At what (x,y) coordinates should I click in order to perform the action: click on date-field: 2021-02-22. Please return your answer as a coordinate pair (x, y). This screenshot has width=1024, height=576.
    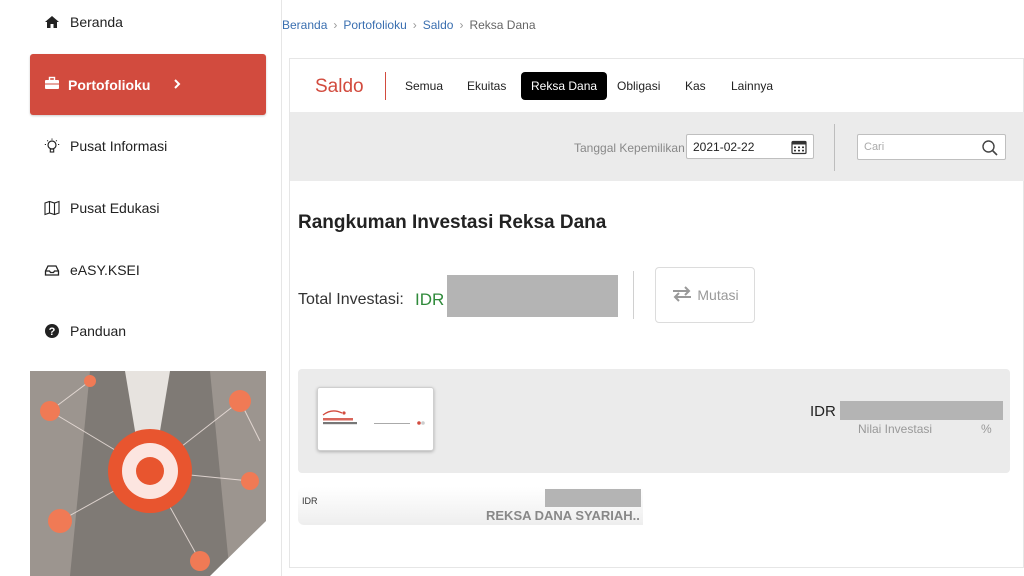
    Looking at the image, I should click on (750, 146).